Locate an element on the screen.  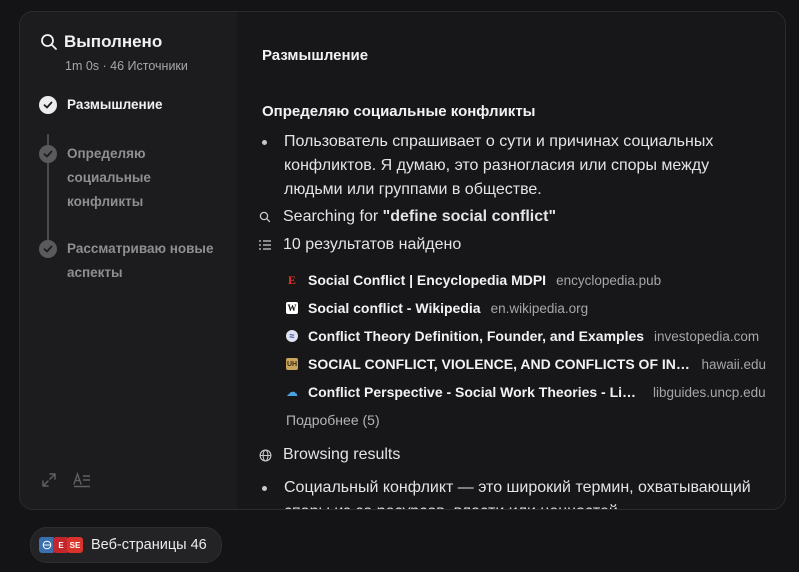
search-row: Searching for "define social conflict" is located at coordinates (406, 217).